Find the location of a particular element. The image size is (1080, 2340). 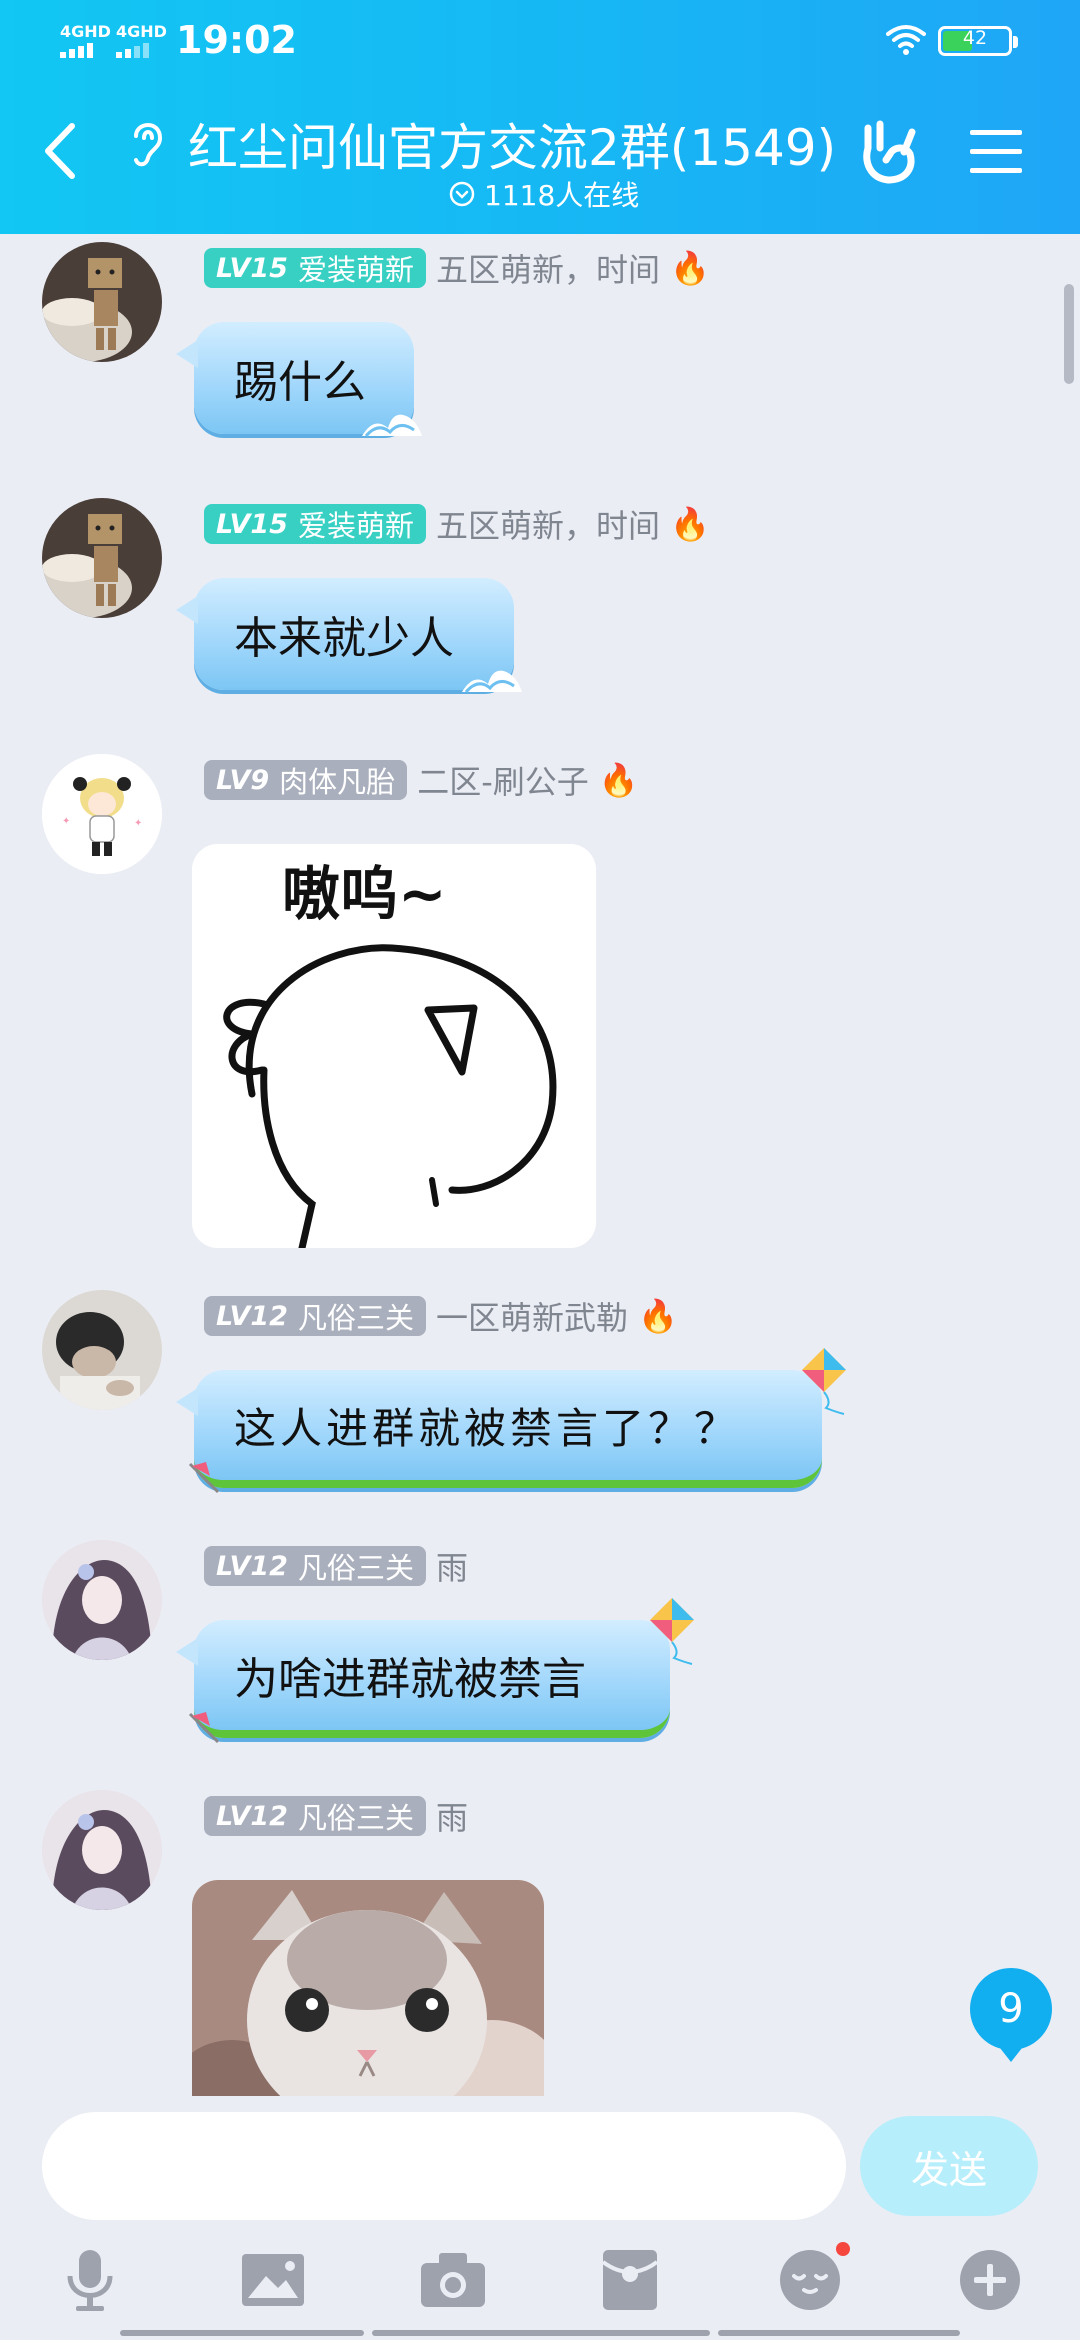

camera-icon is located at coordinates (453, 2280).